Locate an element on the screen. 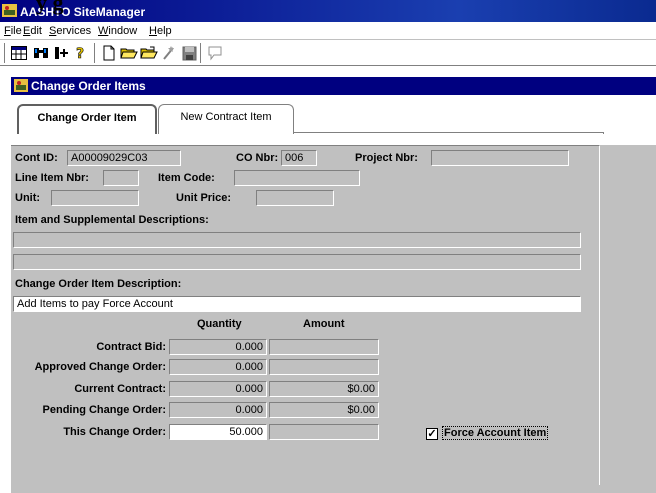 This screenshot has height=493, width=656. menu-help: Help is located at coordinates (160, 31).